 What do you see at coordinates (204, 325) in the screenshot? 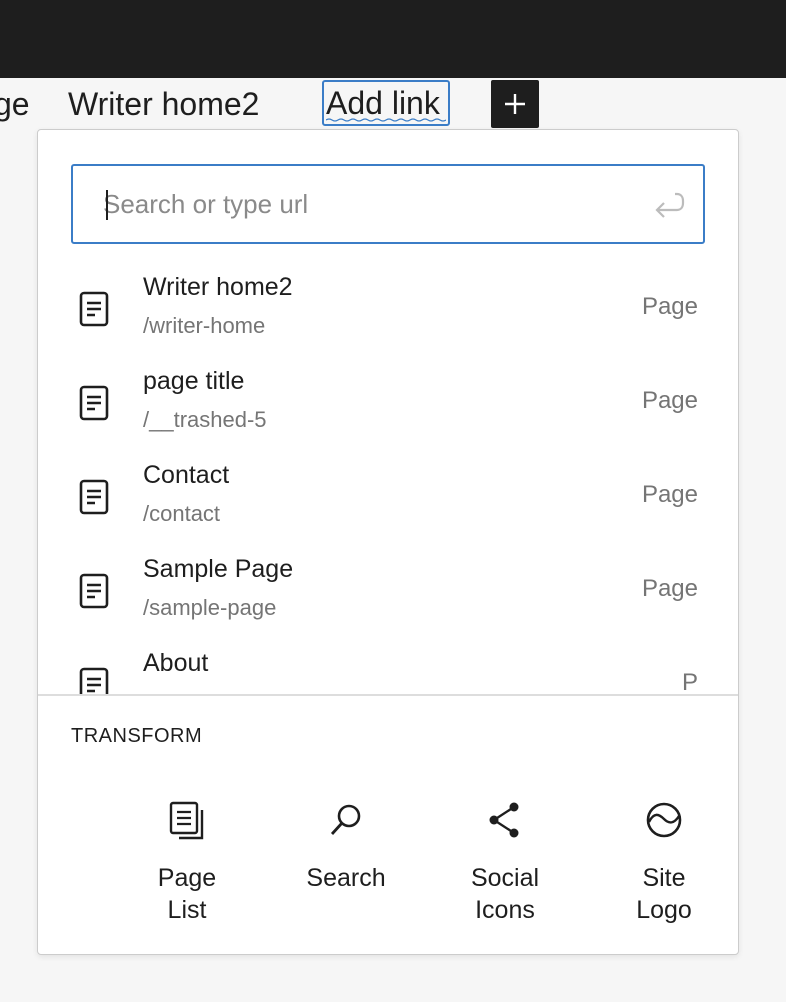
I see `result-url: /writer-home` at bounding box center [204, 325].